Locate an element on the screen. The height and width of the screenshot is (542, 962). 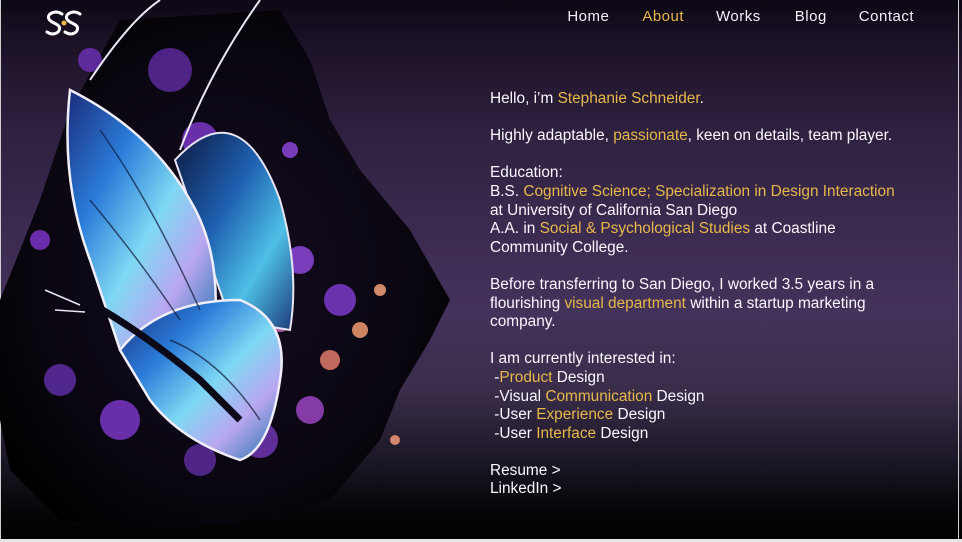
greeting-prefix: Hello, i’m is located at coordinates (524, 98).